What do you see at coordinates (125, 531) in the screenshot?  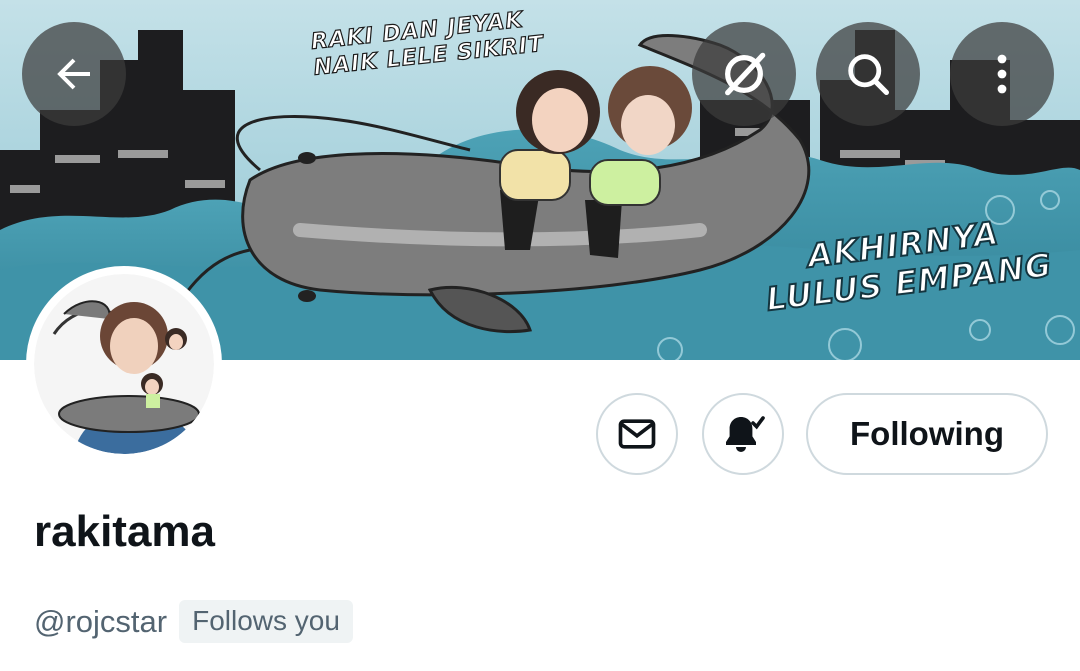 I see `profile-display-name: rakitama` at bounding box center [125, 531].